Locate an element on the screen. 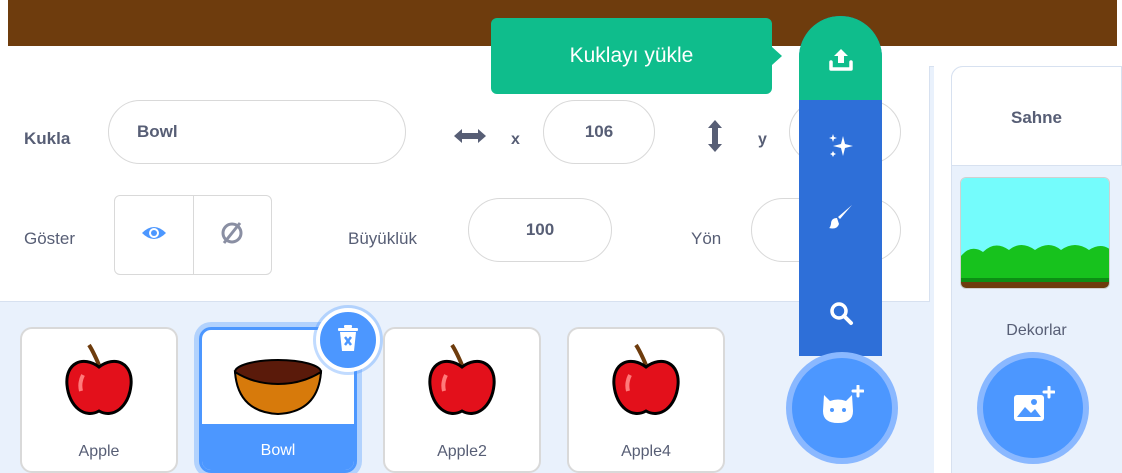 The height and width of the screenshot is (473, 1122). x-label: x is located at coordinates (515, 139).